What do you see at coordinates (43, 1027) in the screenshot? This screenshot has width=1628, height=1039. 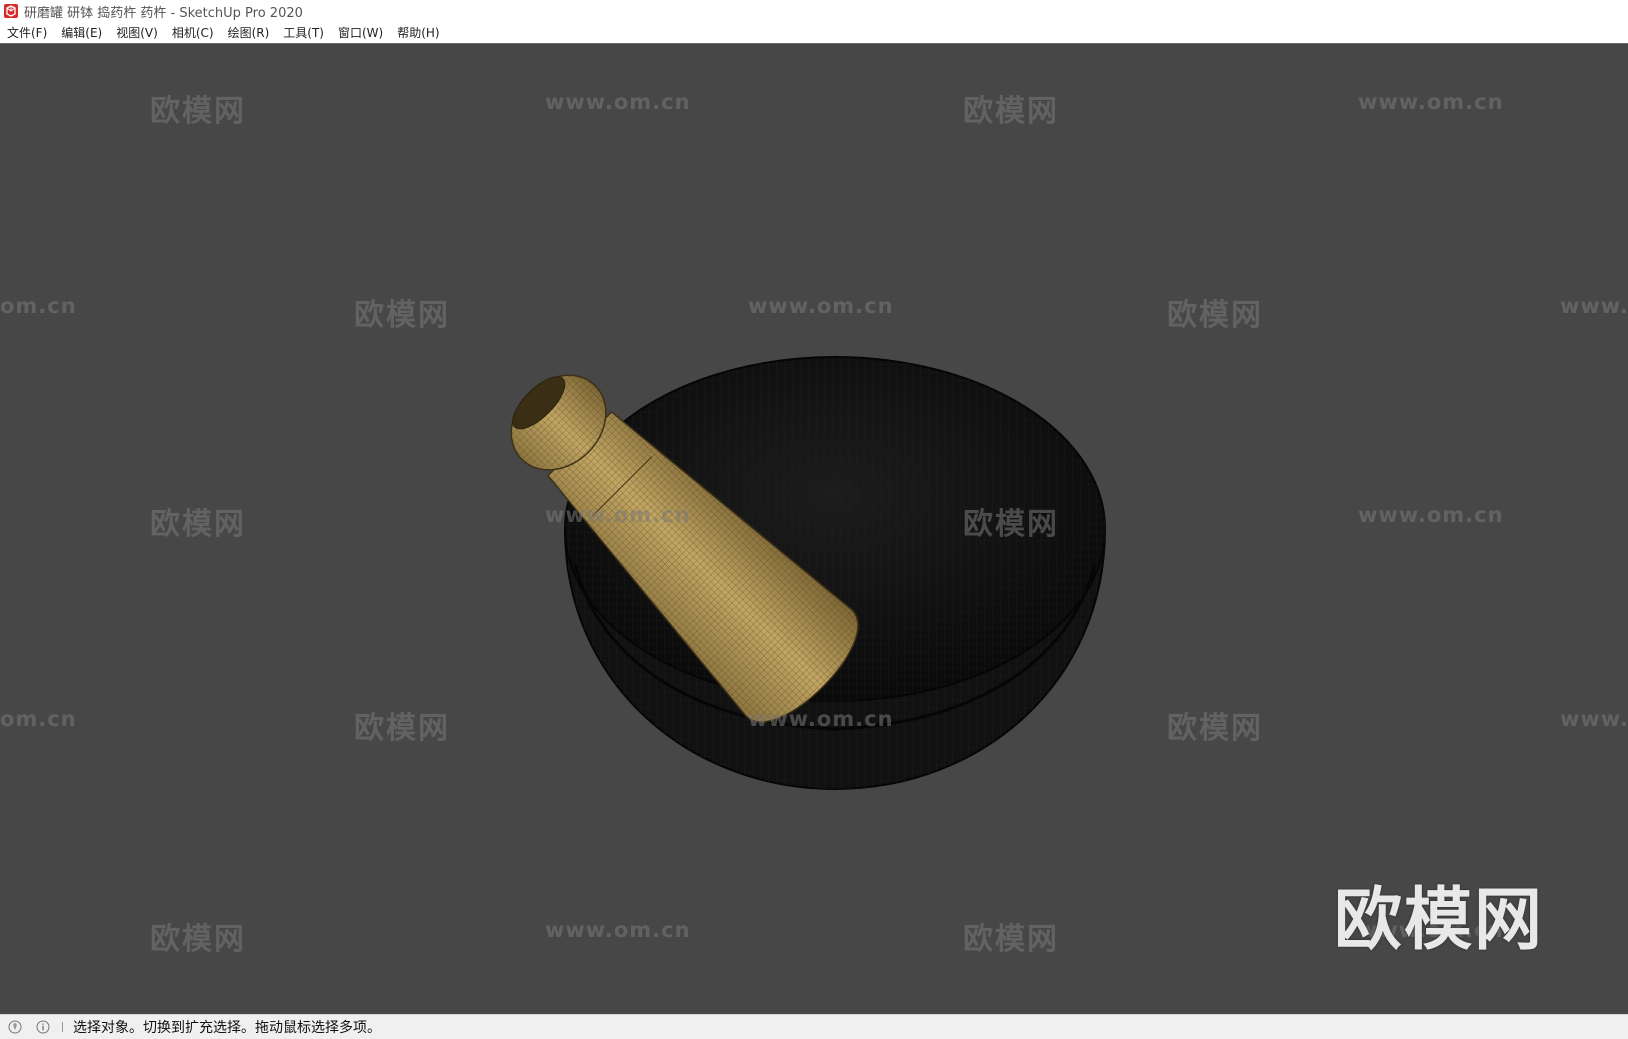 I see `credits-info-icon` at bounding box center [43, 1027].